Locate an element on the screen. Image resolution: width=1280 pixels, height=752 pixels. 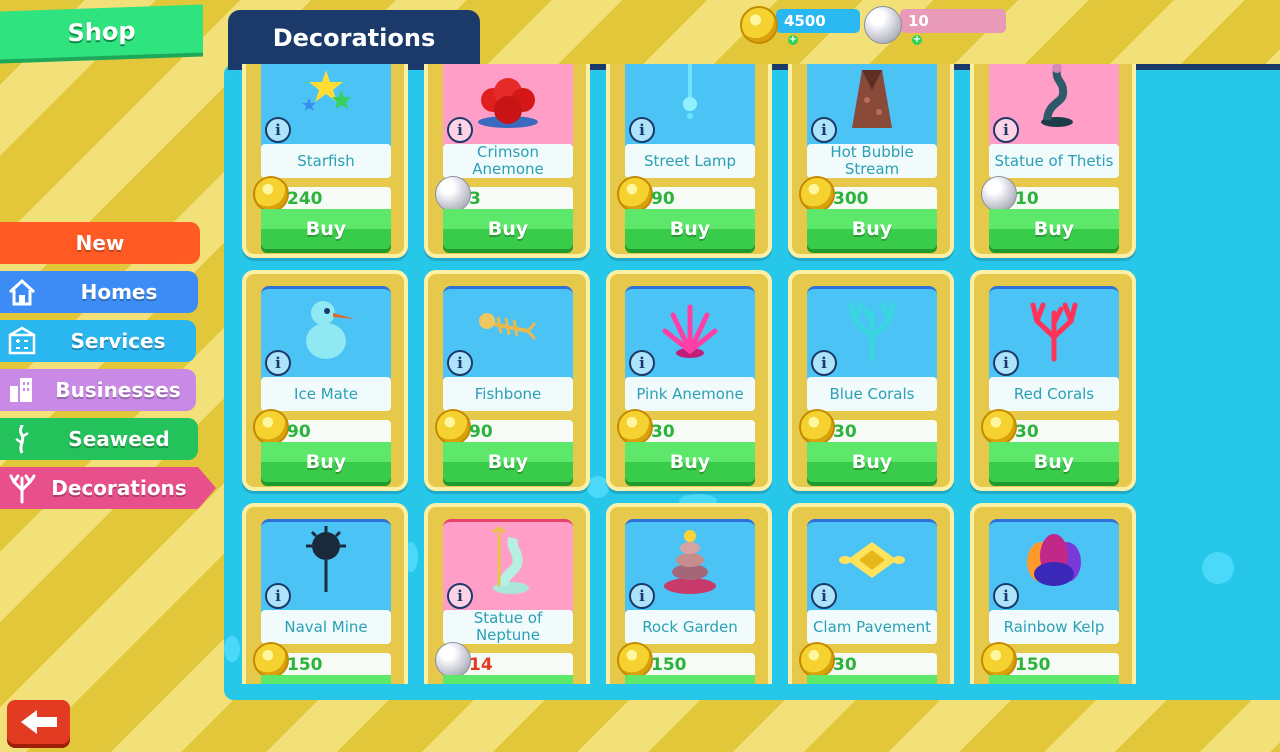
hot-bubble-stream-icon is located at coordinates (872, 97).